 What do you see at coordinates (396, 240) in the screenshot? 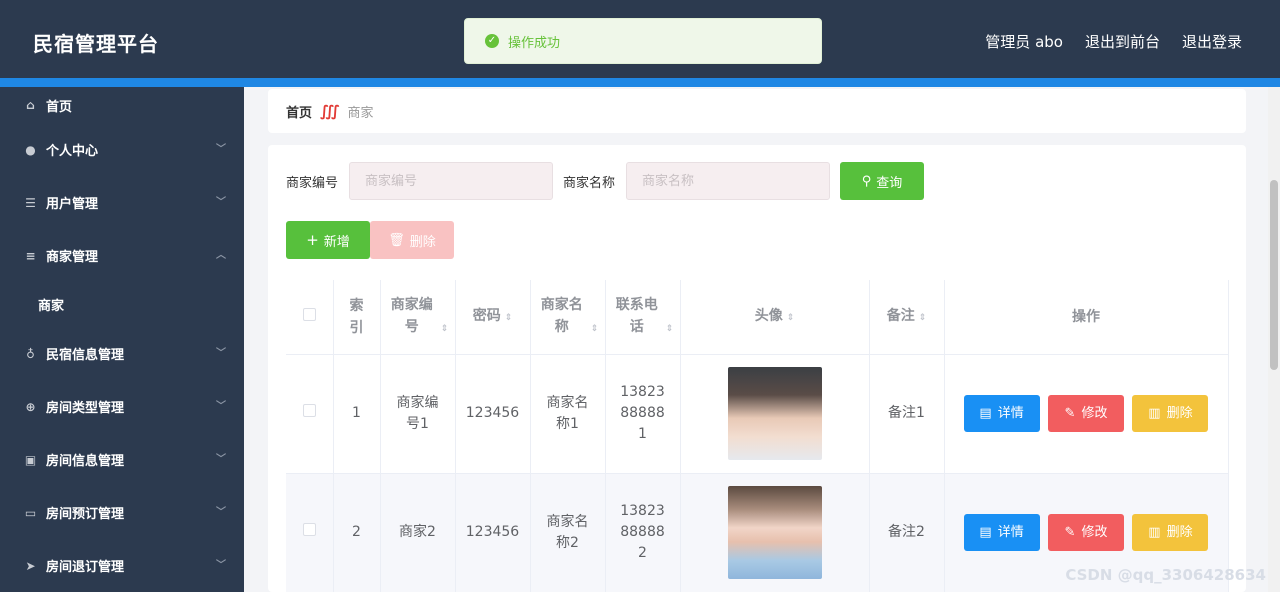
I see `trash-icon: 🗑` at bounding box center [396, 240].